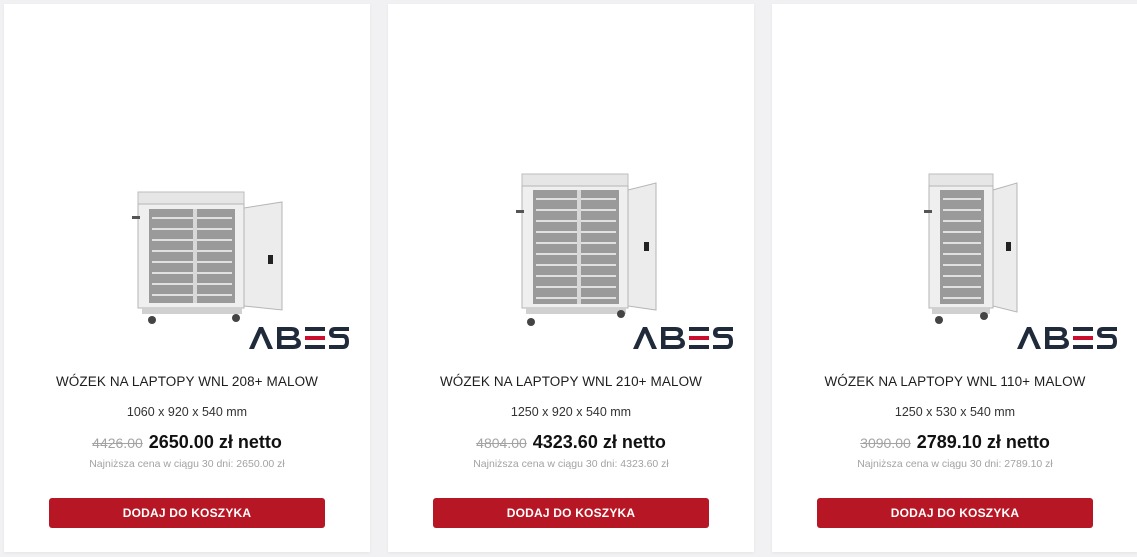 The height and width of the screenshot is (557, 1137). Describe the element at coordinates (954, 381) in the screenshot. I see `product-title: WÓZEK NA LAPTOPY WNL 110+ MALOW` at that location.